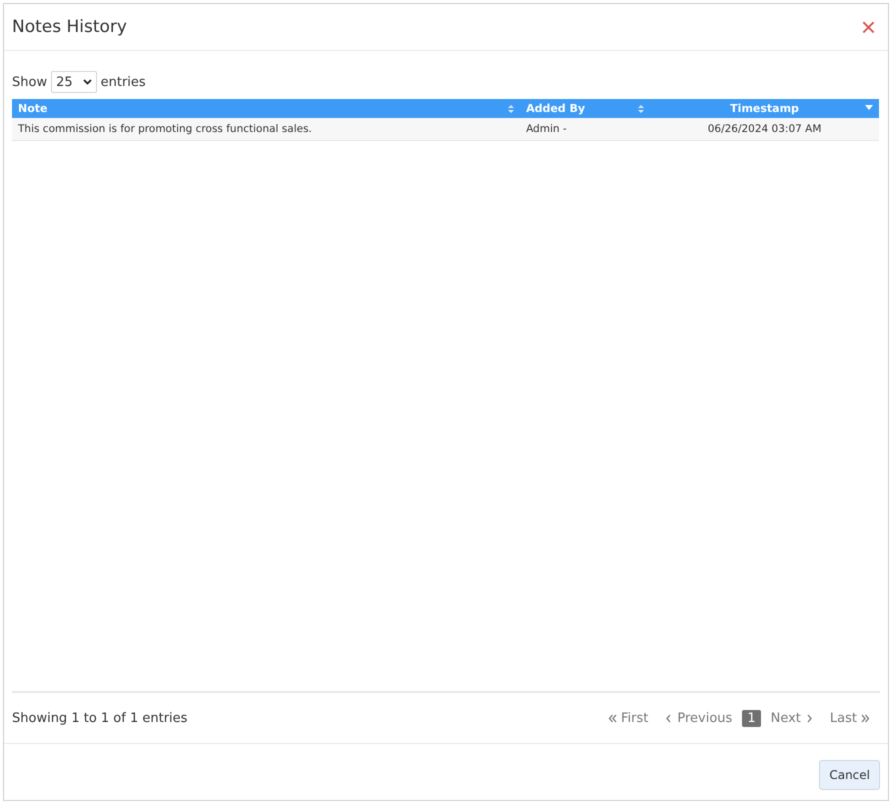 The height and width of the screenshot is (805, 893). I want to click on chevron-left-icon, so click(669, 718).